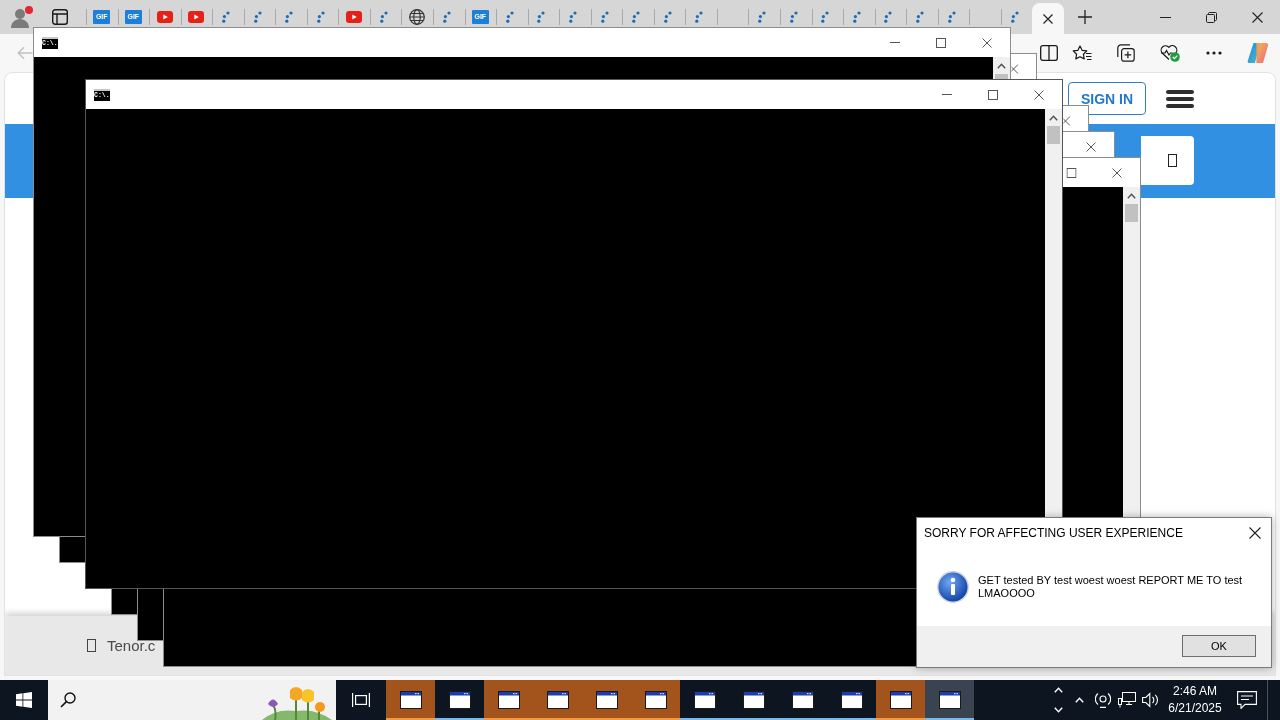  Describe the element at coordinates (1085, 17) in the screenshot. I see `plus-icon` at that location.